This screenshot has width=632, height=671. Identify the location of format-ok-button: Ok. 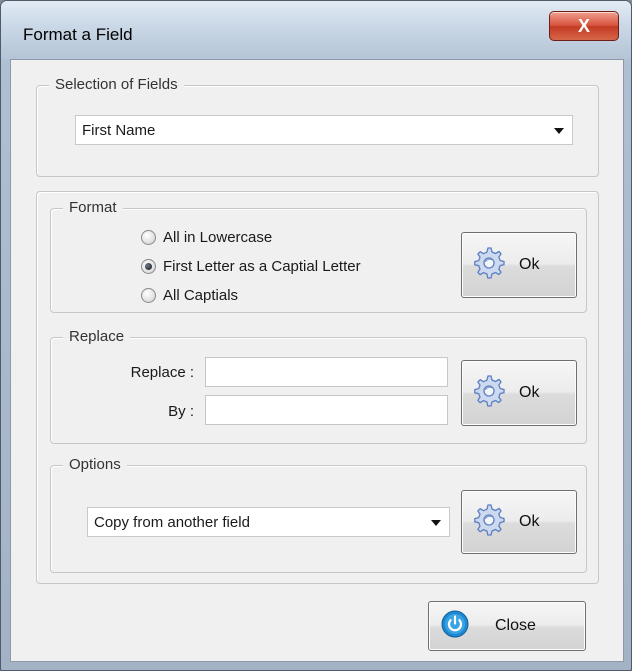
(519, 265).